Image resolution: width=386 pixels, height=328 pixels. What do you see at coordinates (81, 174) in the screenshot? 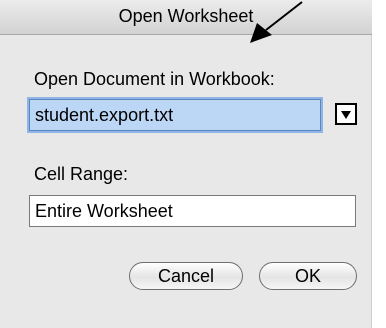
I see `cell-range-label: Cell Range:` at bounding box center [81, 174].